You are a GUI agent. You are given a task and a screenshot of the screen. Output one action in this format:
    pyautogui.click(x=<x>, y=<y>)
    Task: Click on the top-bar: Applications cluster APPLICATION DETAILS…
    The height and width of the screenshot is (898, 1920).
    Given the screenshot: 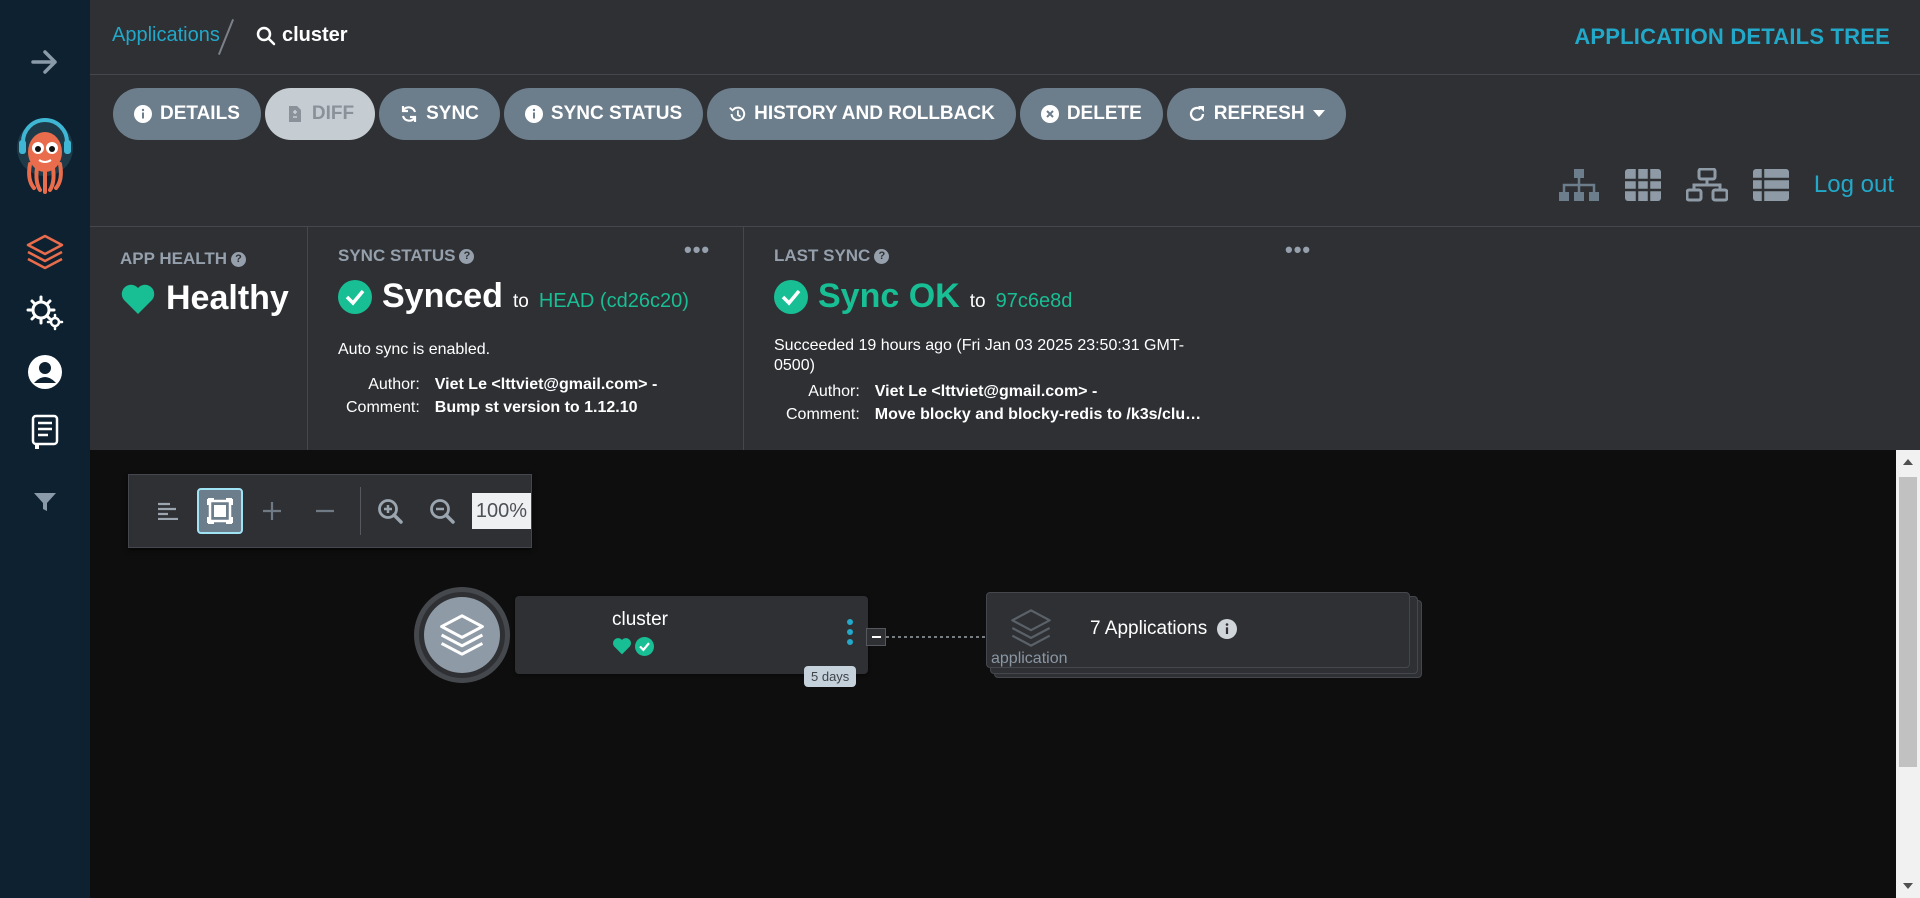 What is the action you would take?
    pyautogui.click(x=1005, y=37)
    